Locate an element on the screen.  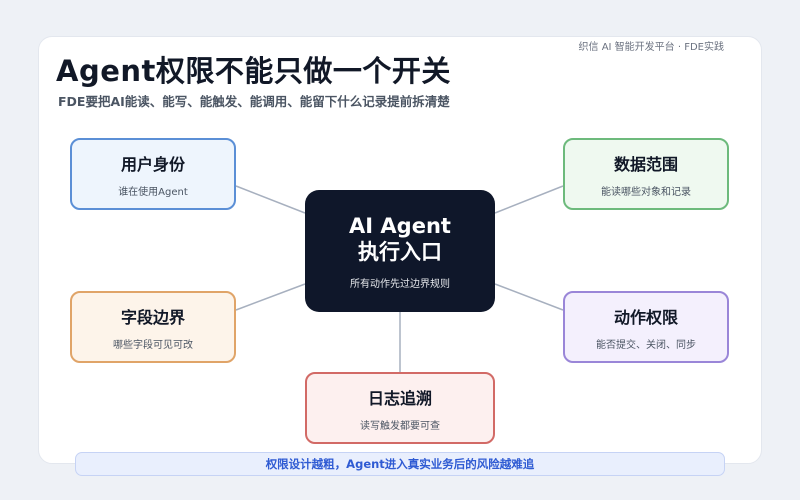
node-data-scope: 数据范围 能读哪些对象和记录 is located at coordinates (646, 174).